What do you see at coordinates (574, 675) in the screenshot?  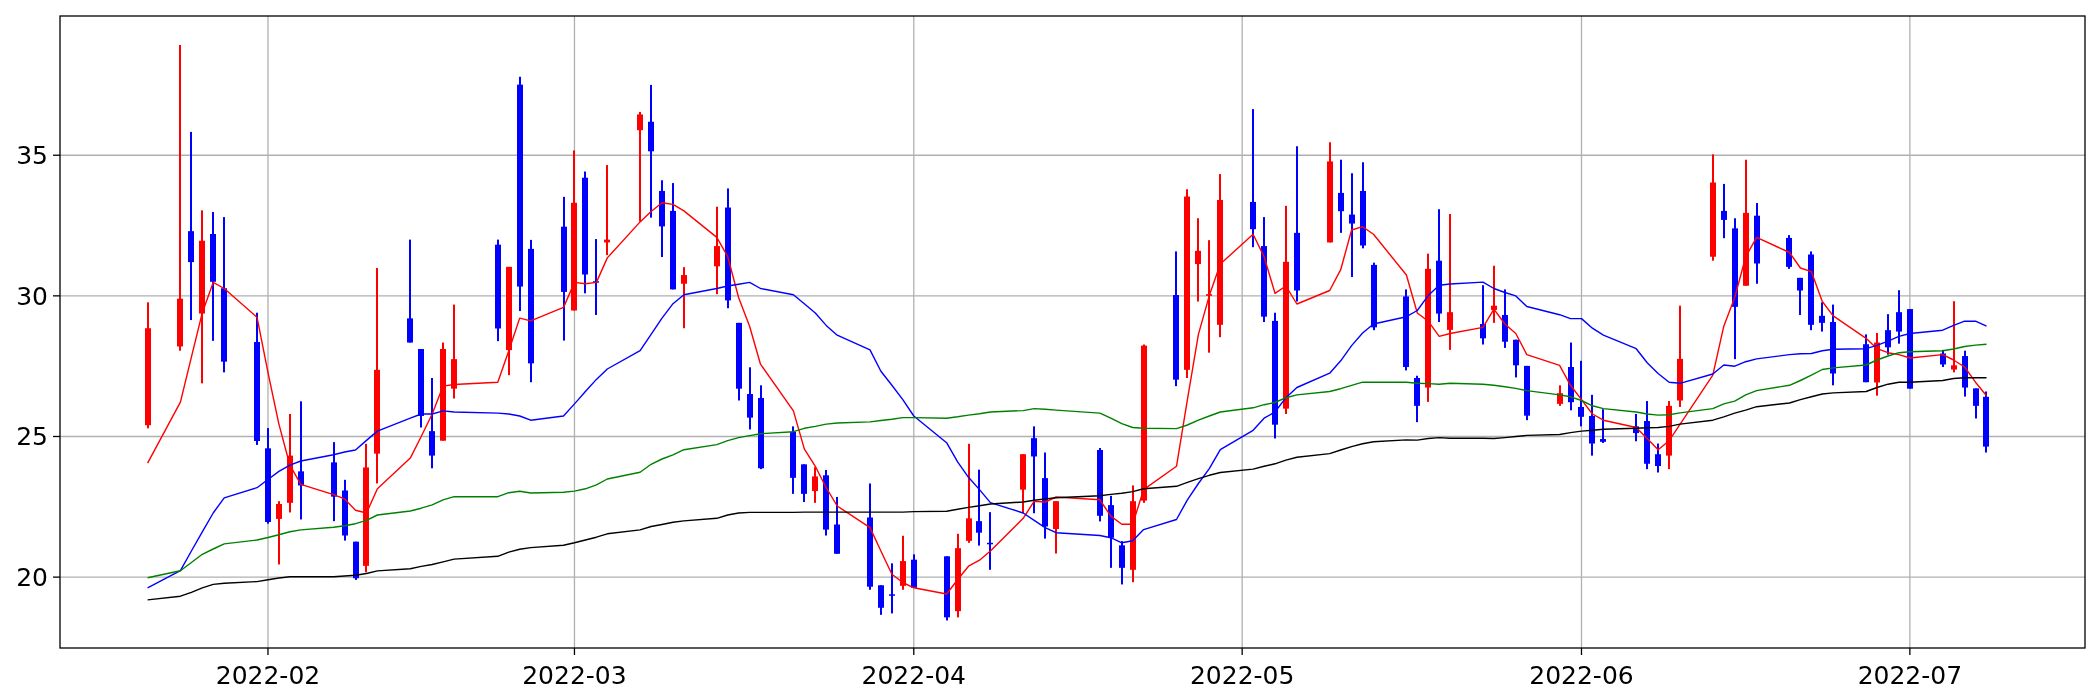 I see `axis-tick-label: 2022-03` at bounding box center [574, 675].